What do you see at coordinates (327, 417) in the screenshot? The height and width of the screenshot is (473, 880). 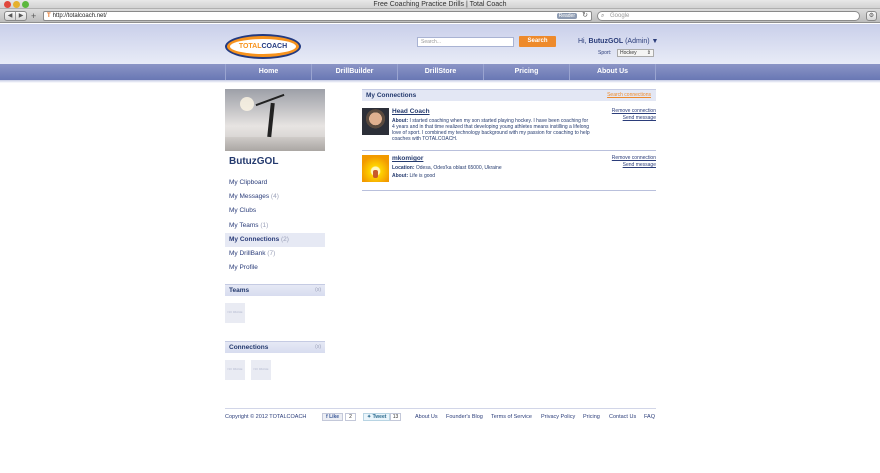 I see `facebook-icon: f` at bounding box center [327, 417].